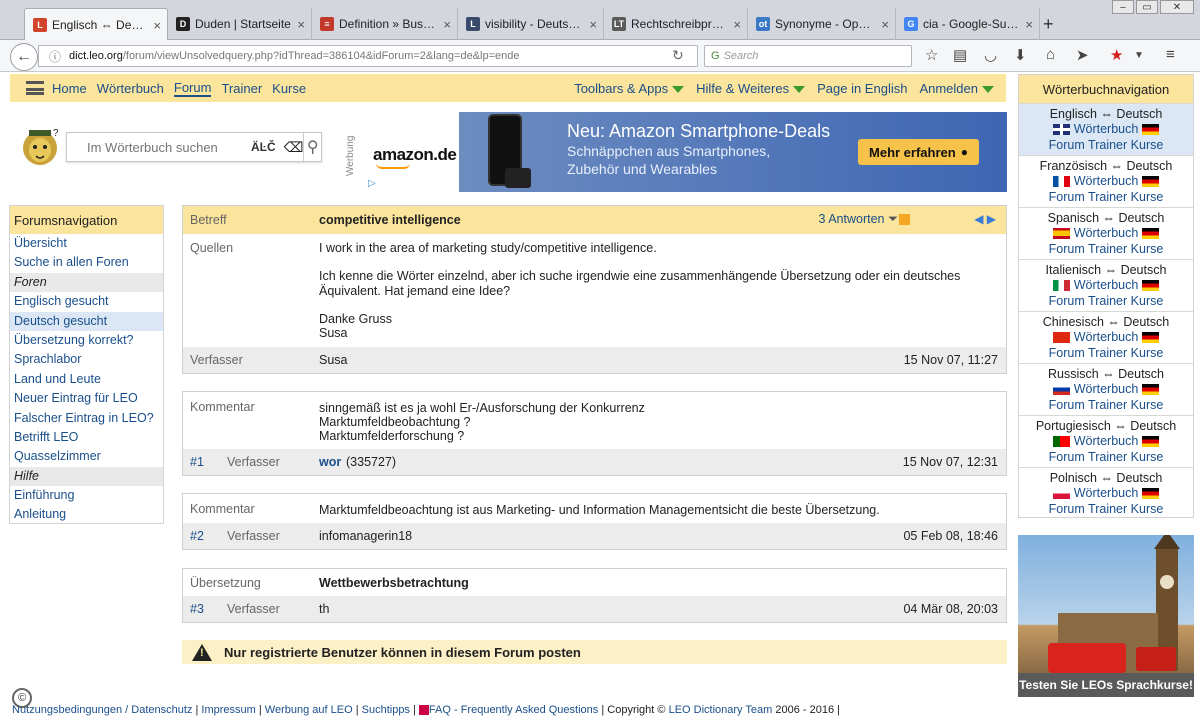 This screenshot has height=720, width=1200. What do you see at coordinates (294, 147) in the screenshot?
I see `clear-input-icon: ⌫` at bounding box center [294, 147].